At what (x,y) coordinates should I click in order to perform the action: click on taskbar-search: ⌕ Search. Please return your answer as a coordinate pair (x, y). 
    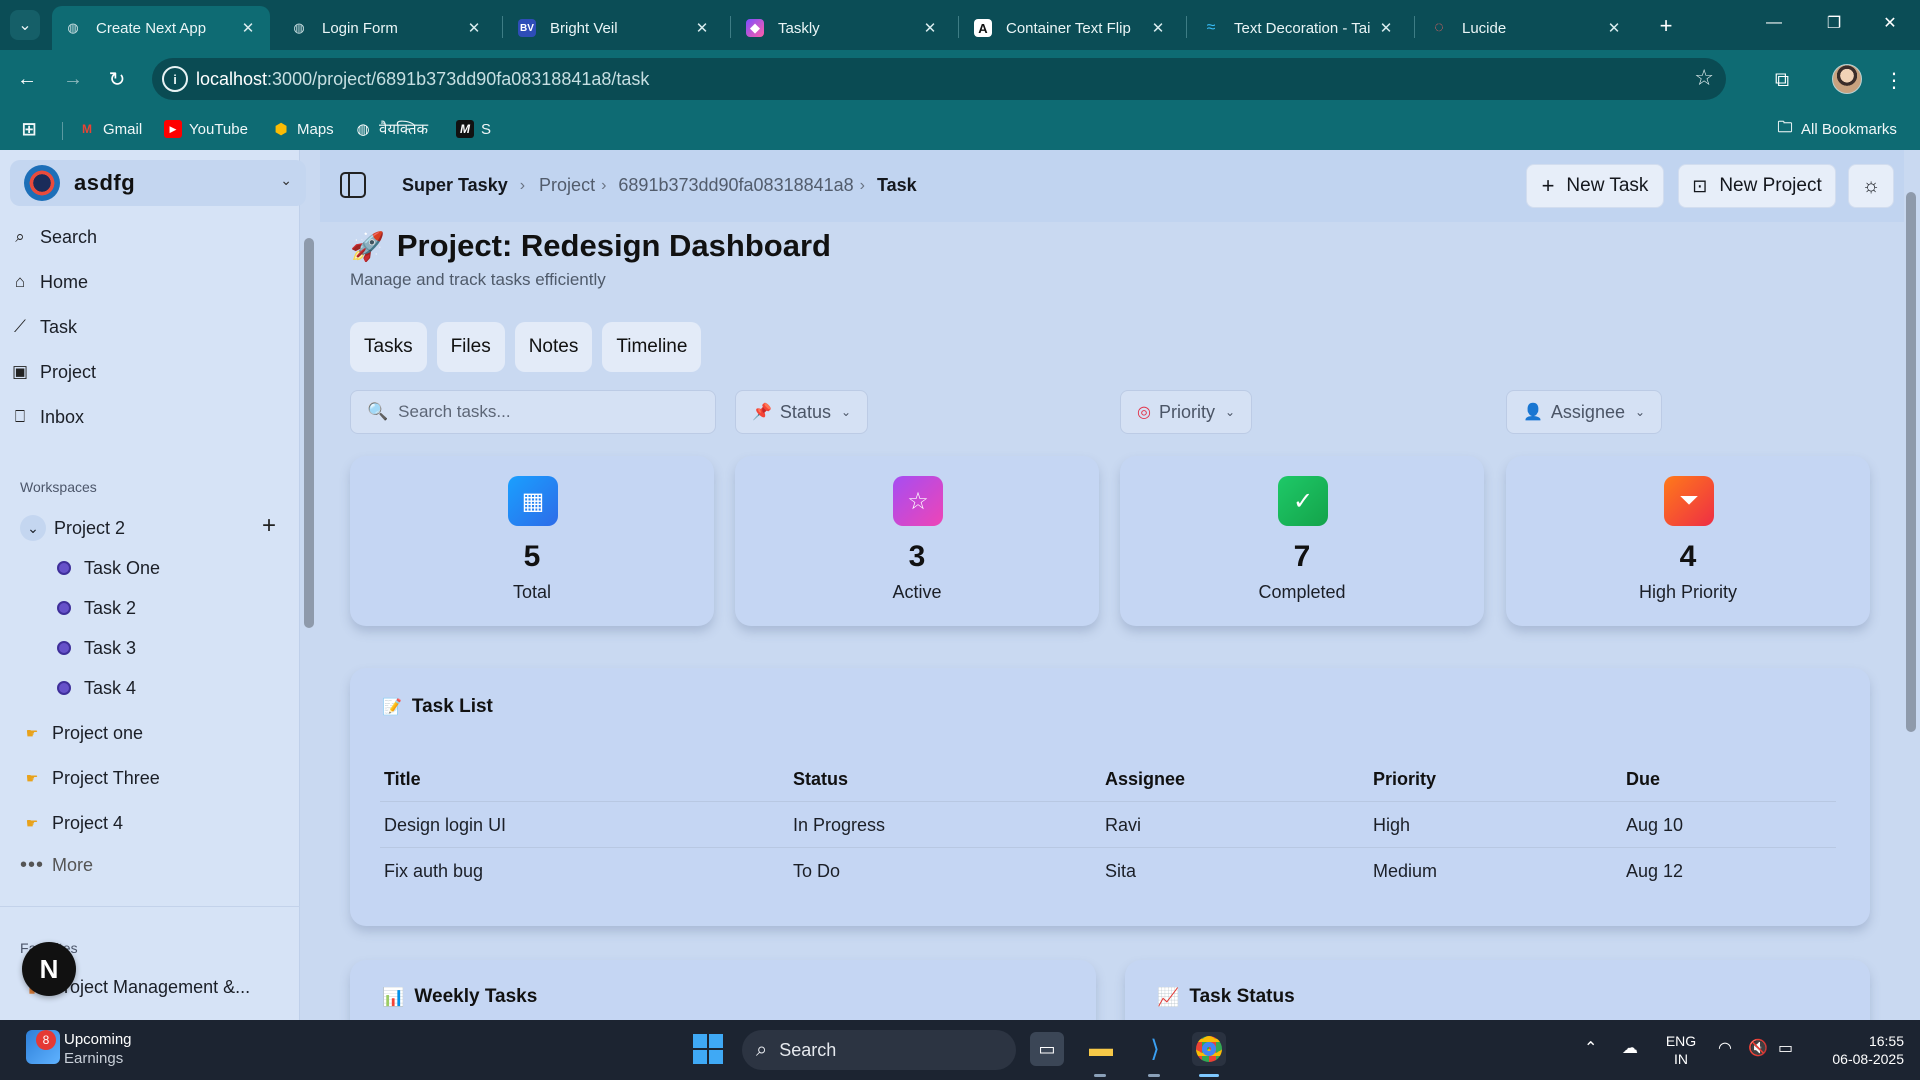
    Looking at the image, I should click on (879, 1050).